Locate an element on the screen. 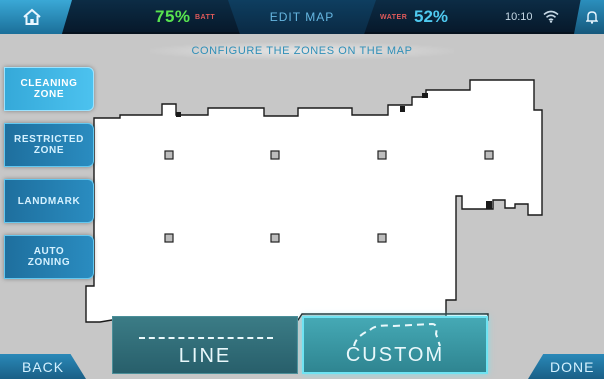 The height and width of the screenshot is (379, 604). auto-zoning-label: AUTO ZONING is located at coordinates (49, 257).